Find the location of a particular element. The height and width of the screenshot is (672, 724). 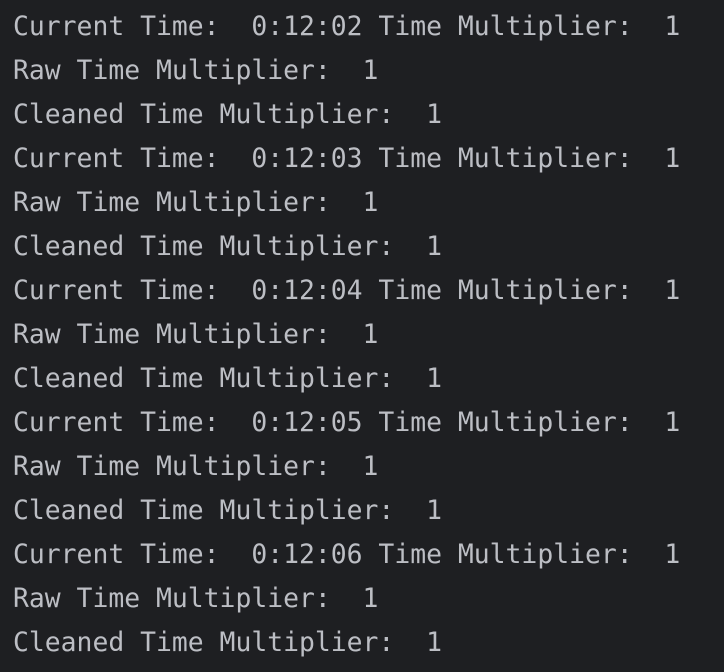

console-line-current-time: Current Time: 0:12:02 Time Multiplier: 1 is located at coordinates (347, 26).